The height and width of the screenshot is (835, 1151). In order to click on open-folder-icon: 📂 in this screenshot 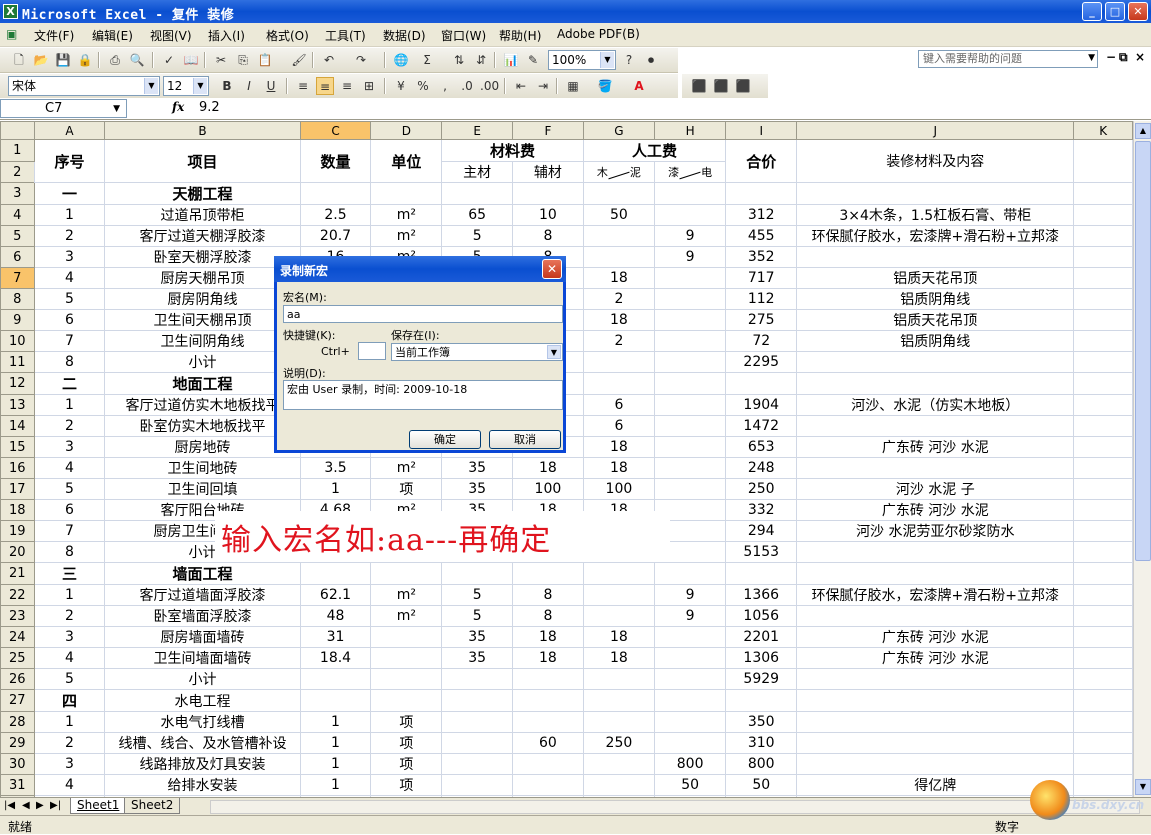, I will do `click(41, 60)`.